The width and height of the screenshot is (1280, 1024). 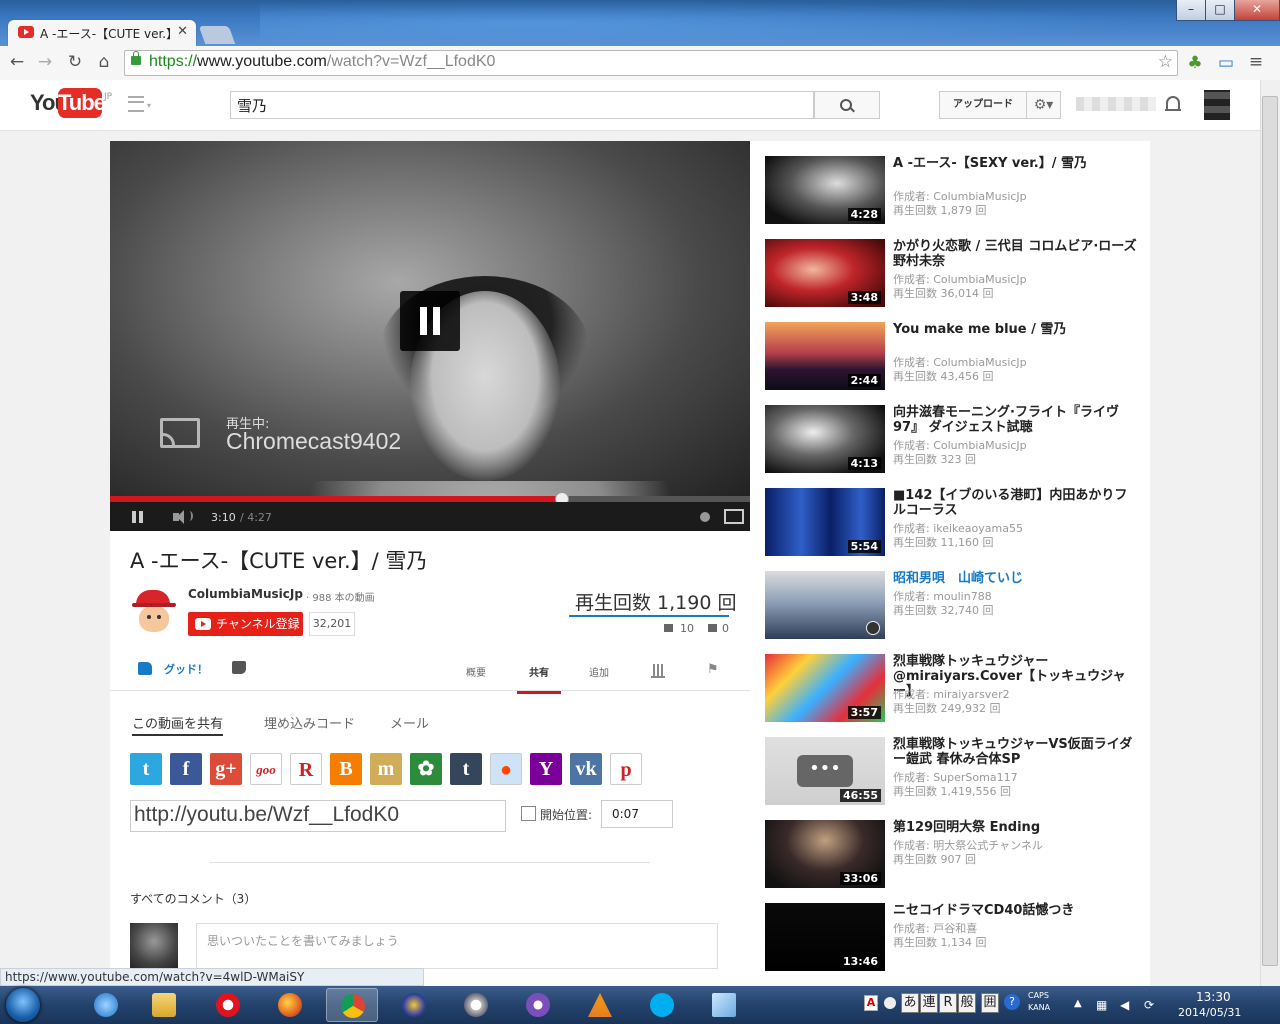 What do you see at coordinates (1191, 10) in the screenshot?
I see `minimize-button: –` at bounding box center [1191, 10].